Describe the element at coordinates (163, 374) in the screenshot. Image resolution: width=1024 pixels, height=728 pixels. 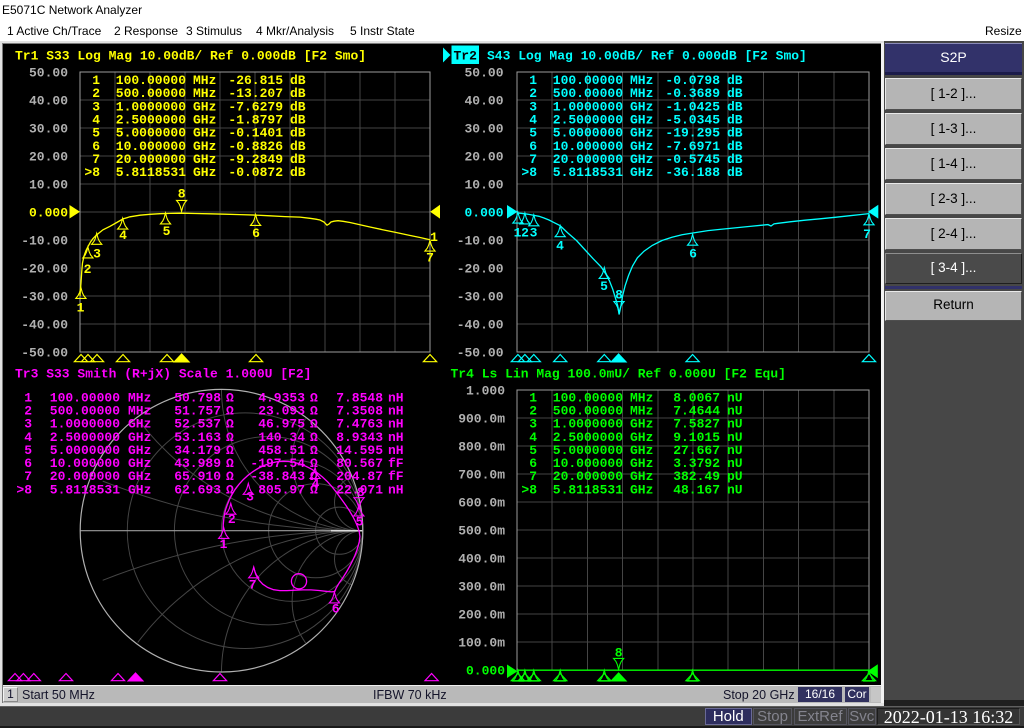
I see `svg-text:Tr3 S33 Smith (R+jX) Scale 1.0: Tr3 S33 Smith (R+jX) Scale 1.000U [F2]` at that location.